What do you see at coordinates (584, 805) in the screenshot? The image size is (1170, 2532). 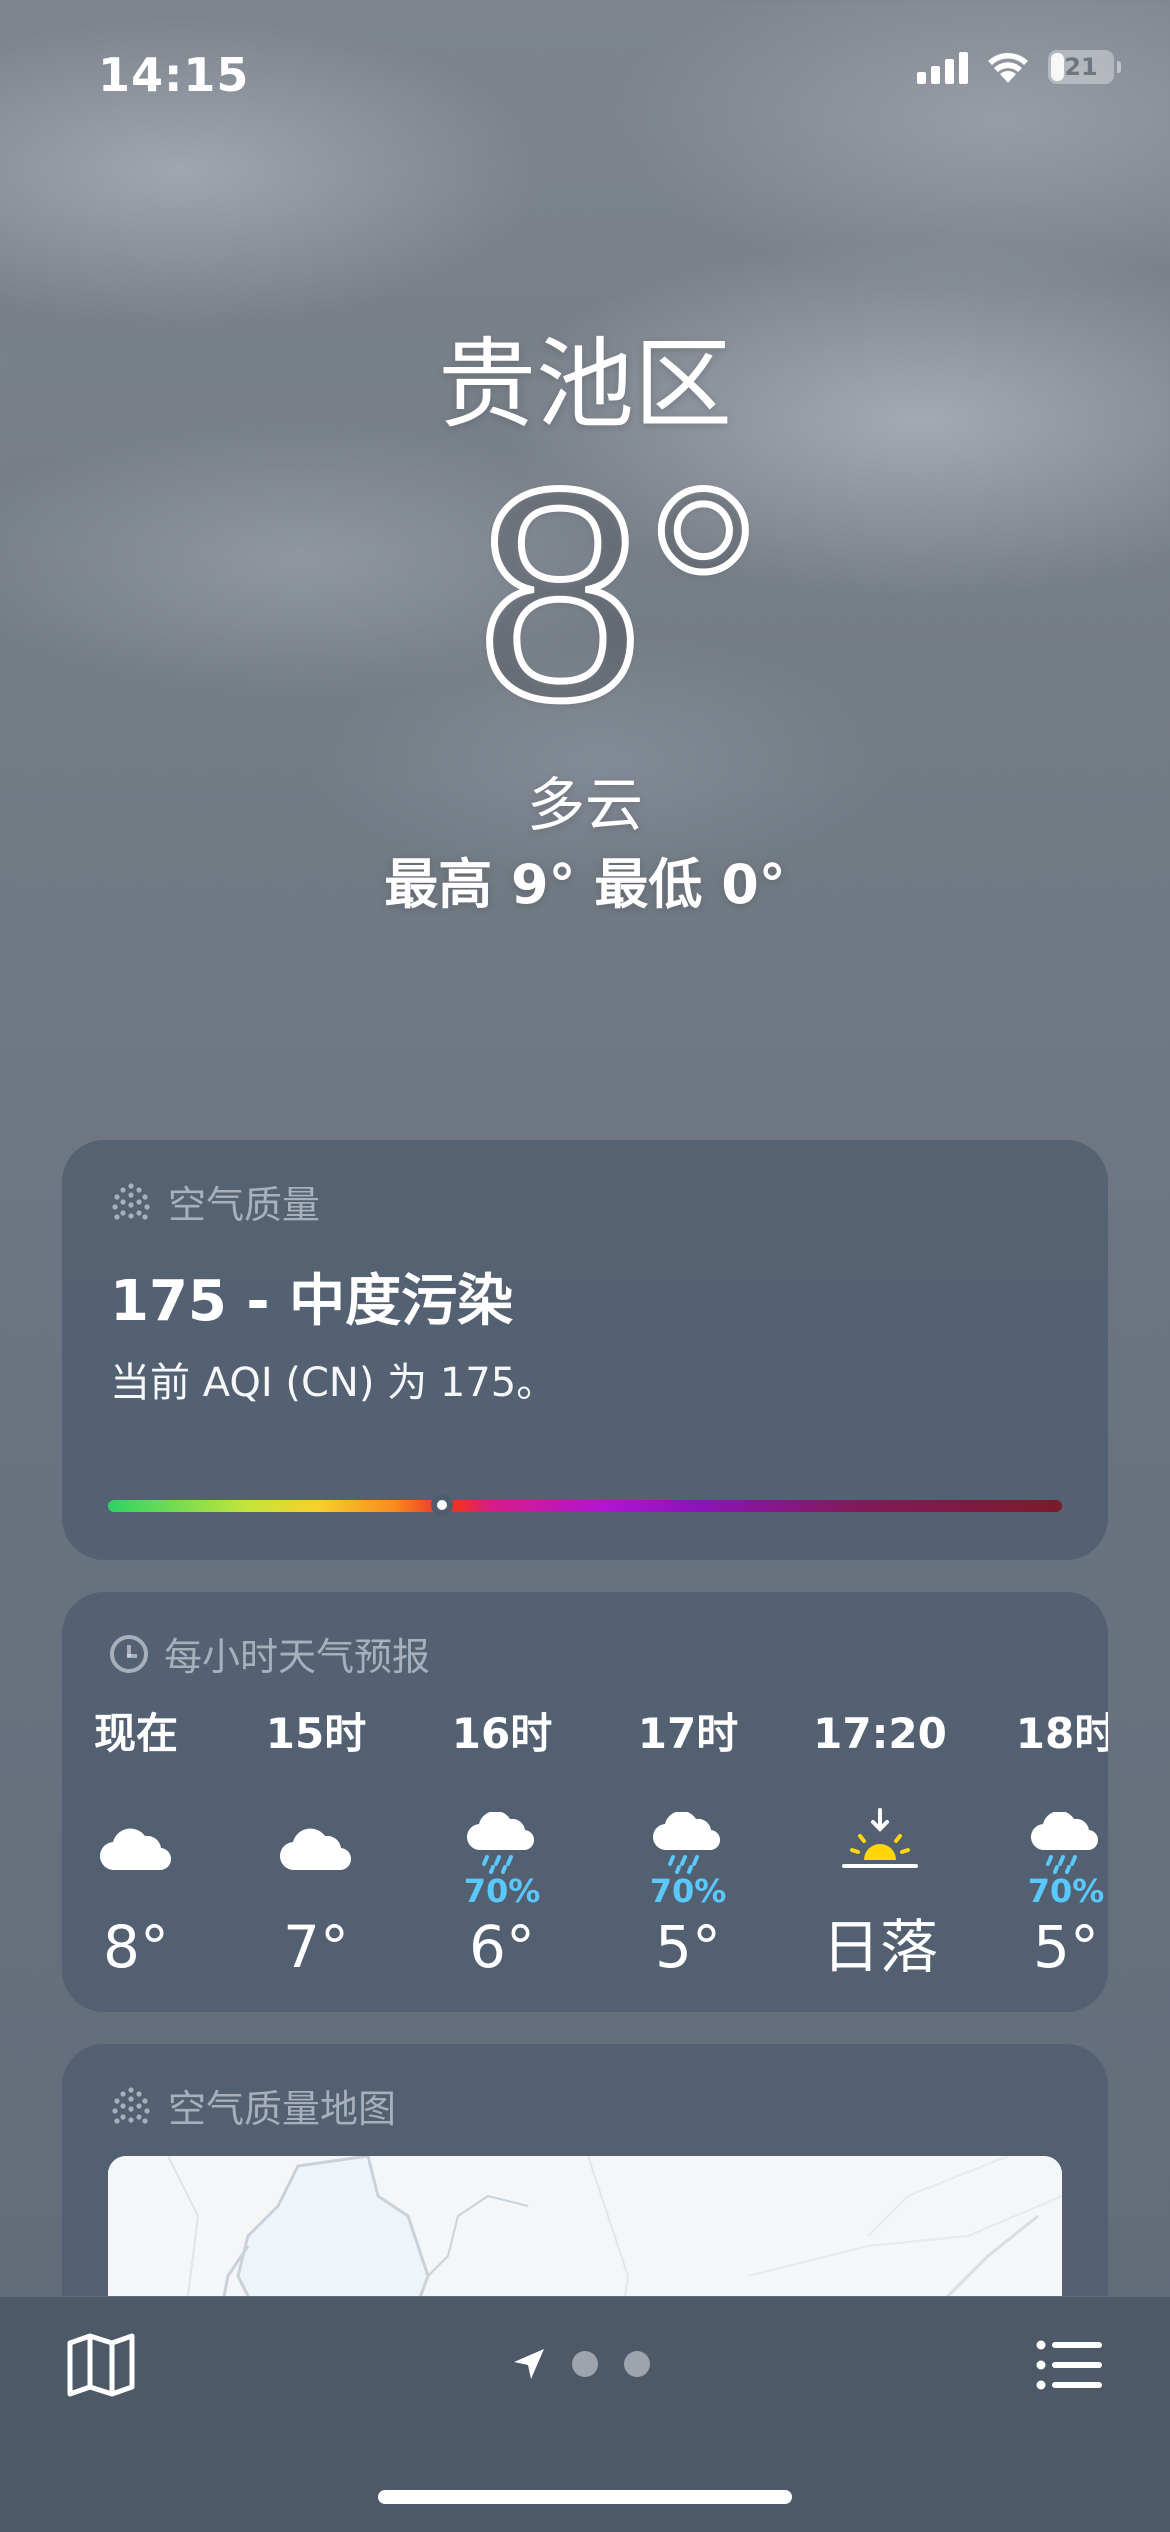 I see `weather-condition: 多云` at bounding box center [584, 805].